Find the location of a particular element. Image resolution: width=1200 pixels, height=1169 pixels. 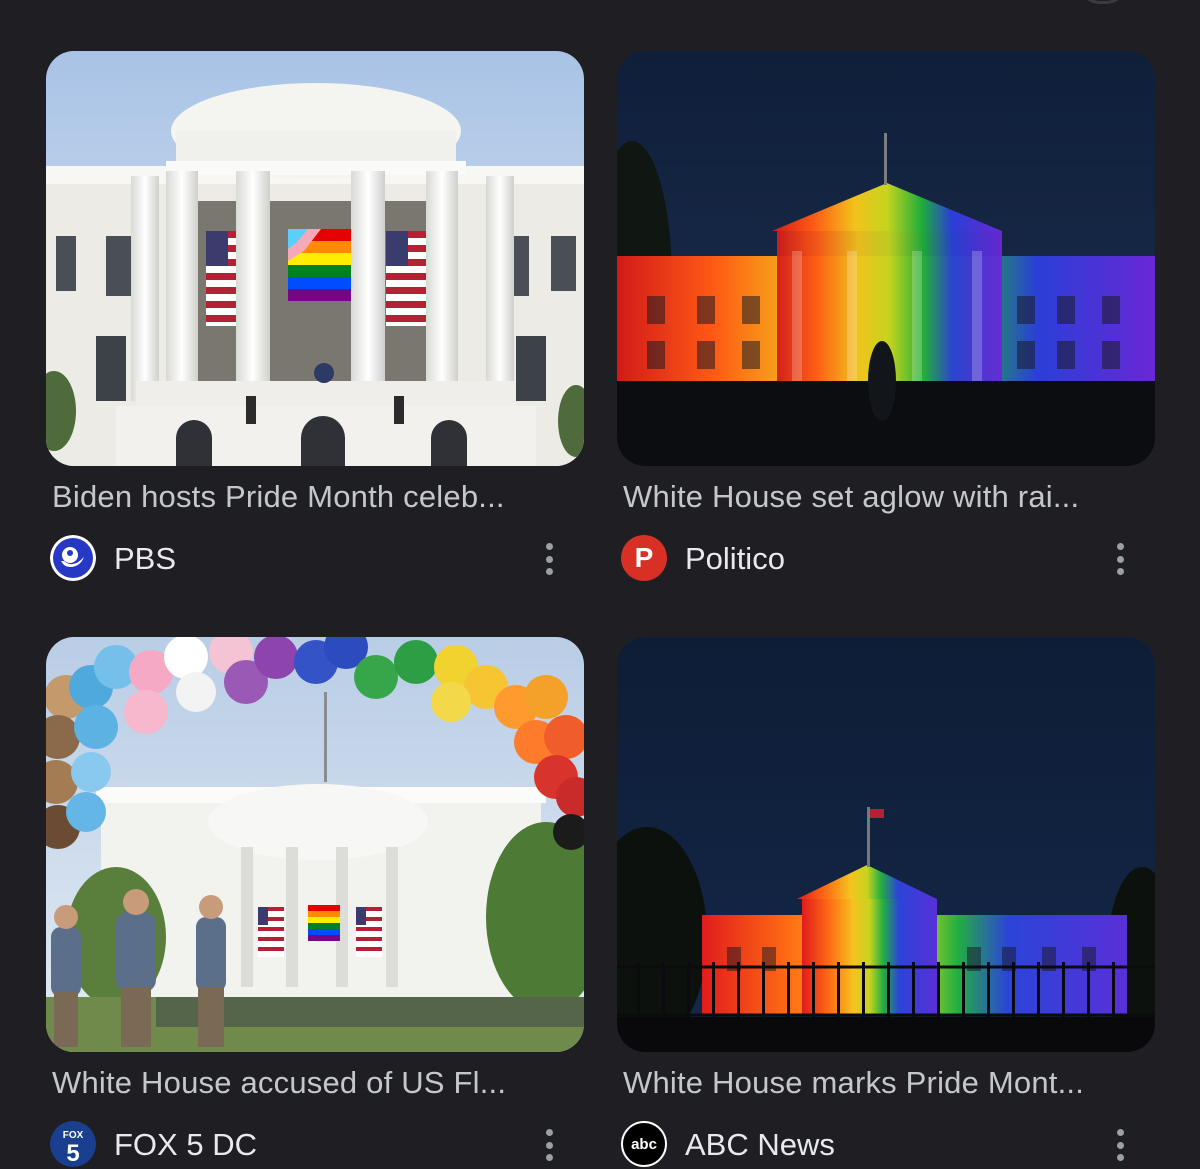

abc-icon: abc is located at coordinates (644, 1144).